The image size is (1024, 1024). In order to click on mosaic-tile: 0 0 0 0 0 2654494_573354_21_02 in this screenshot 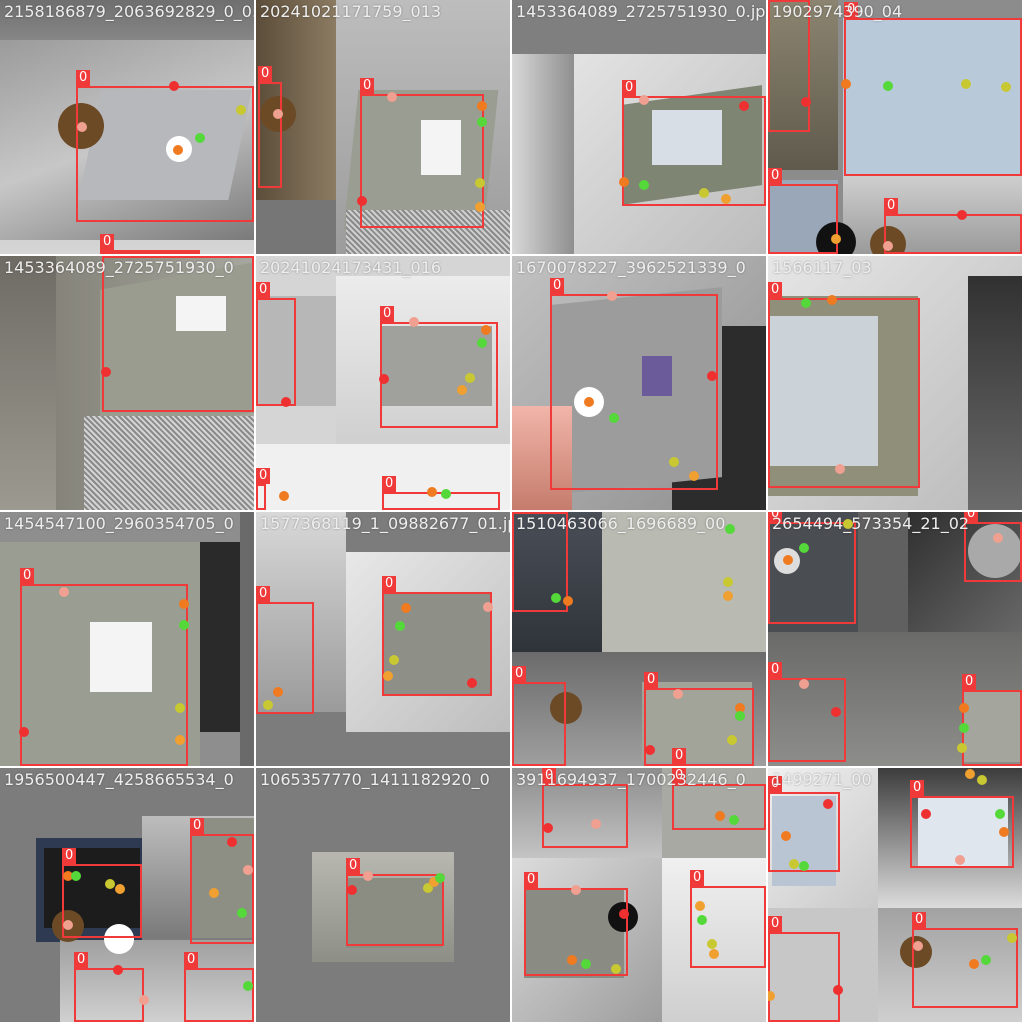, I will do `click(895, 639)`.